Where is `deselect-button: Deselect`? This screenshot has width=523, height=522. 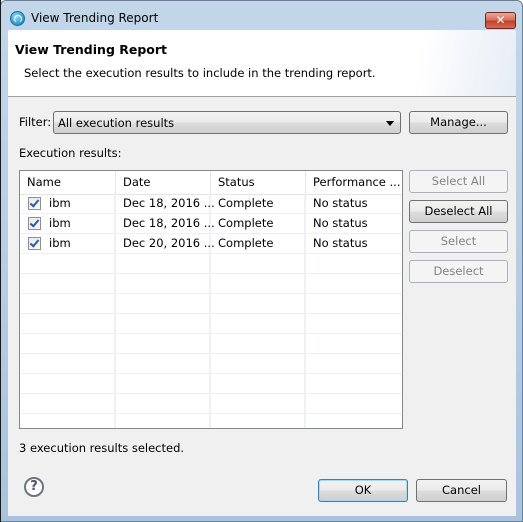 deselect-button: Deselect is located at coordinates (458, 271).